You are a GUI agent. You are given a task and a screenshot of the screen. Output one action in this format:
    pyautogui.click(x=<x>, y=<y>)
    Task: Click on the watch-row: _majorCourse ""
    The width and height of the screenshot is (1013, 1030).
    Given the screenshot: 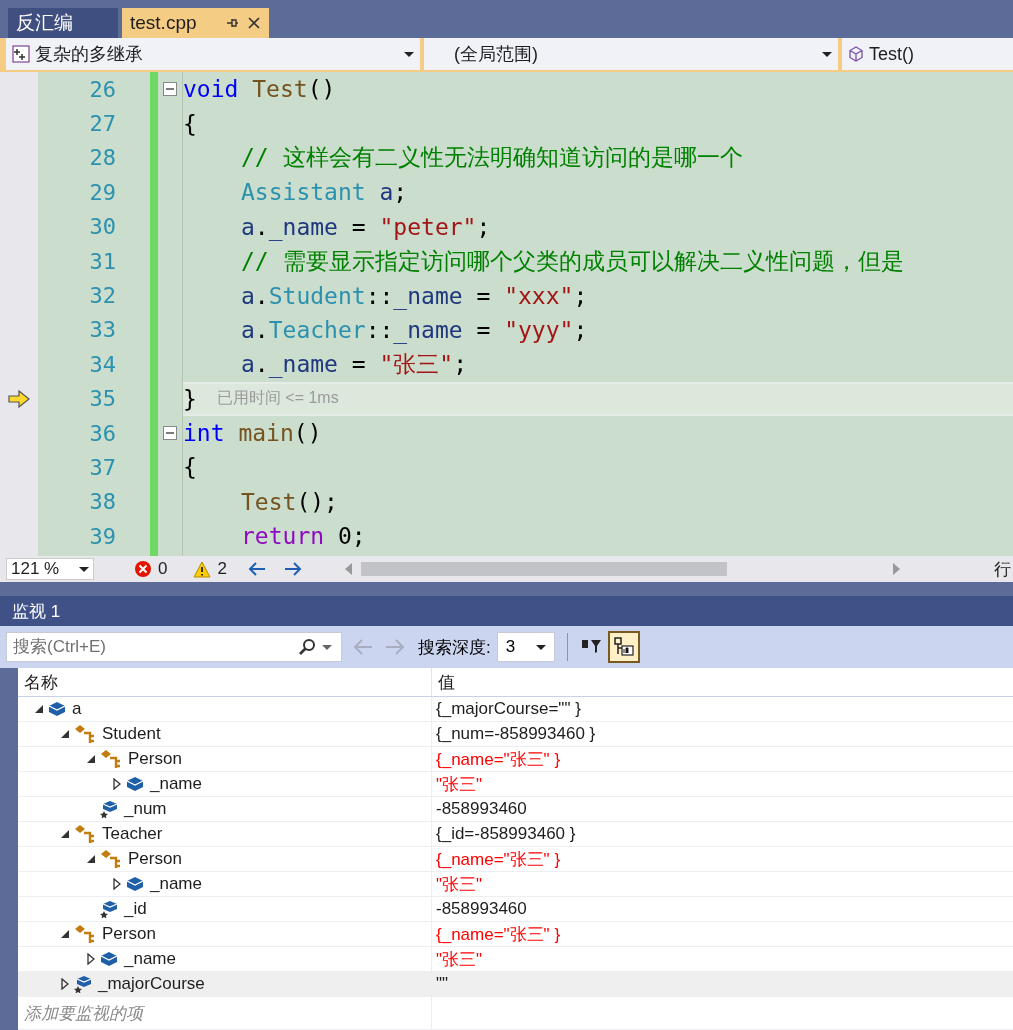 What is the action you would take?
    pyautogui.click(x=515, y=984)
    